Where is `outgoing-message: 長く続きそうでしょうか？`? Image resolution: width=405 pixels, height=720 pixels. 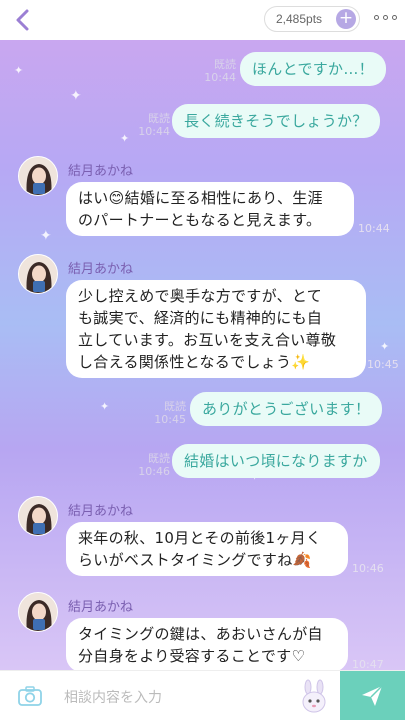 outgoing-message: 長く続きそうでしょうか？ is located at coordinates (276, 121).